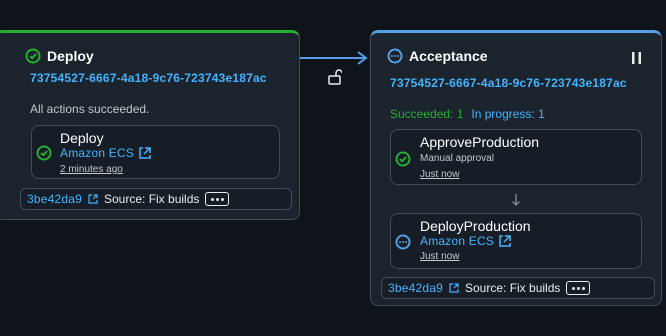 The image size is (666, 336). I want to click on action-title: Deploy, so click(82, 138).